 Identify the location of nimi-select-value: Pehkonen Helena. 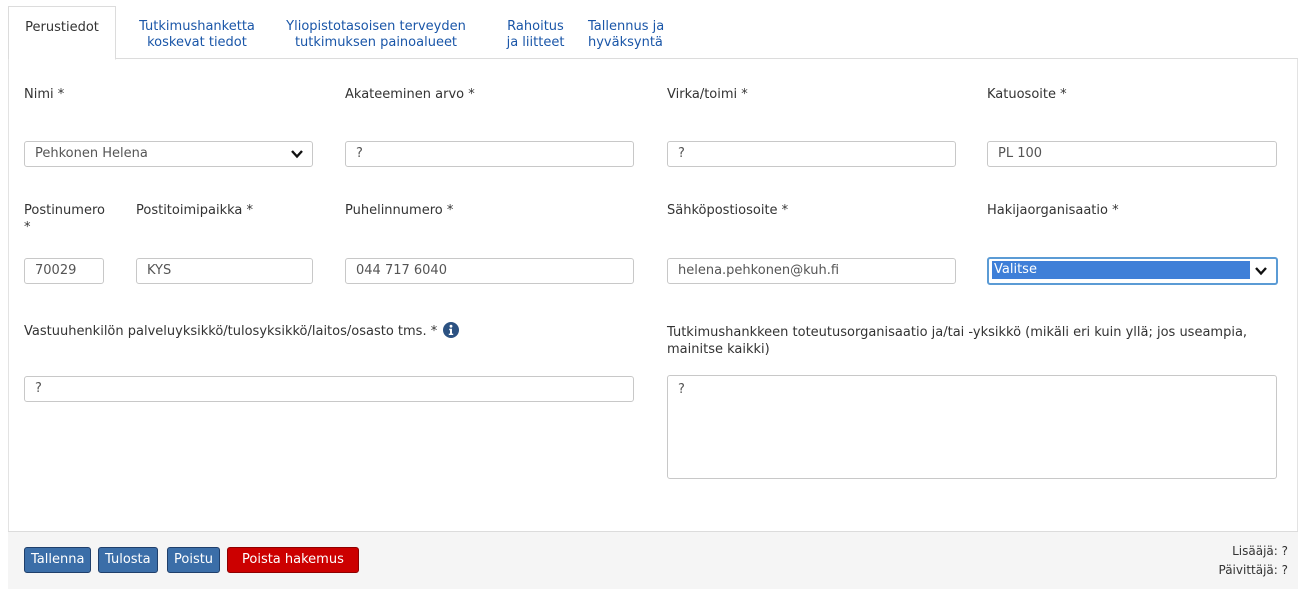
(91, 153).